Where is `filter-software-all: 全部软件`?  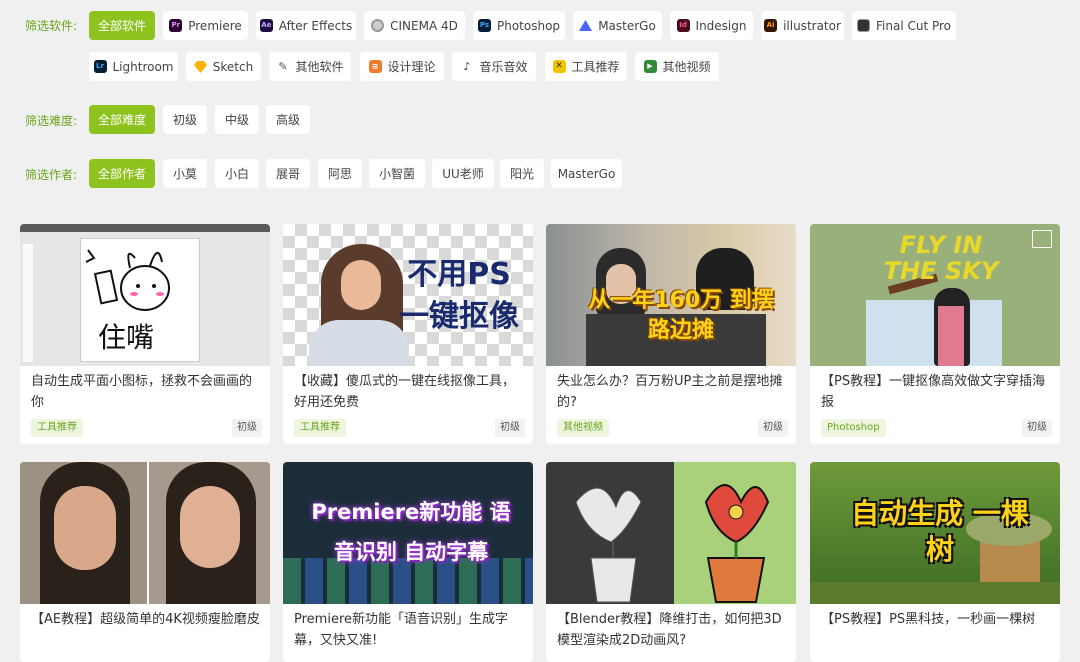
filter-software-all: 全部软件 is located at coordinates (122, 25).